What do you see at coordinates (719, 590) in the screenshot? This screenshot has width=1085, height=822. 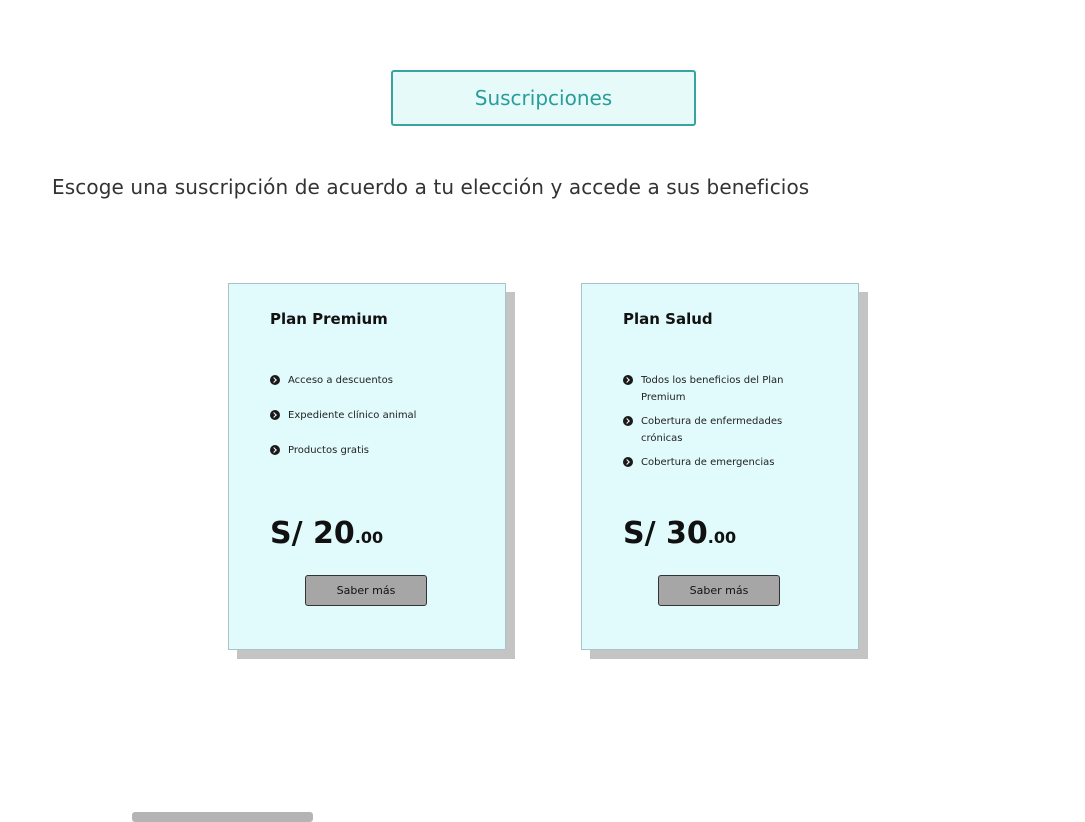 I see `saber-mas-button-salud: Saber más` at bounding box center [719, 590].